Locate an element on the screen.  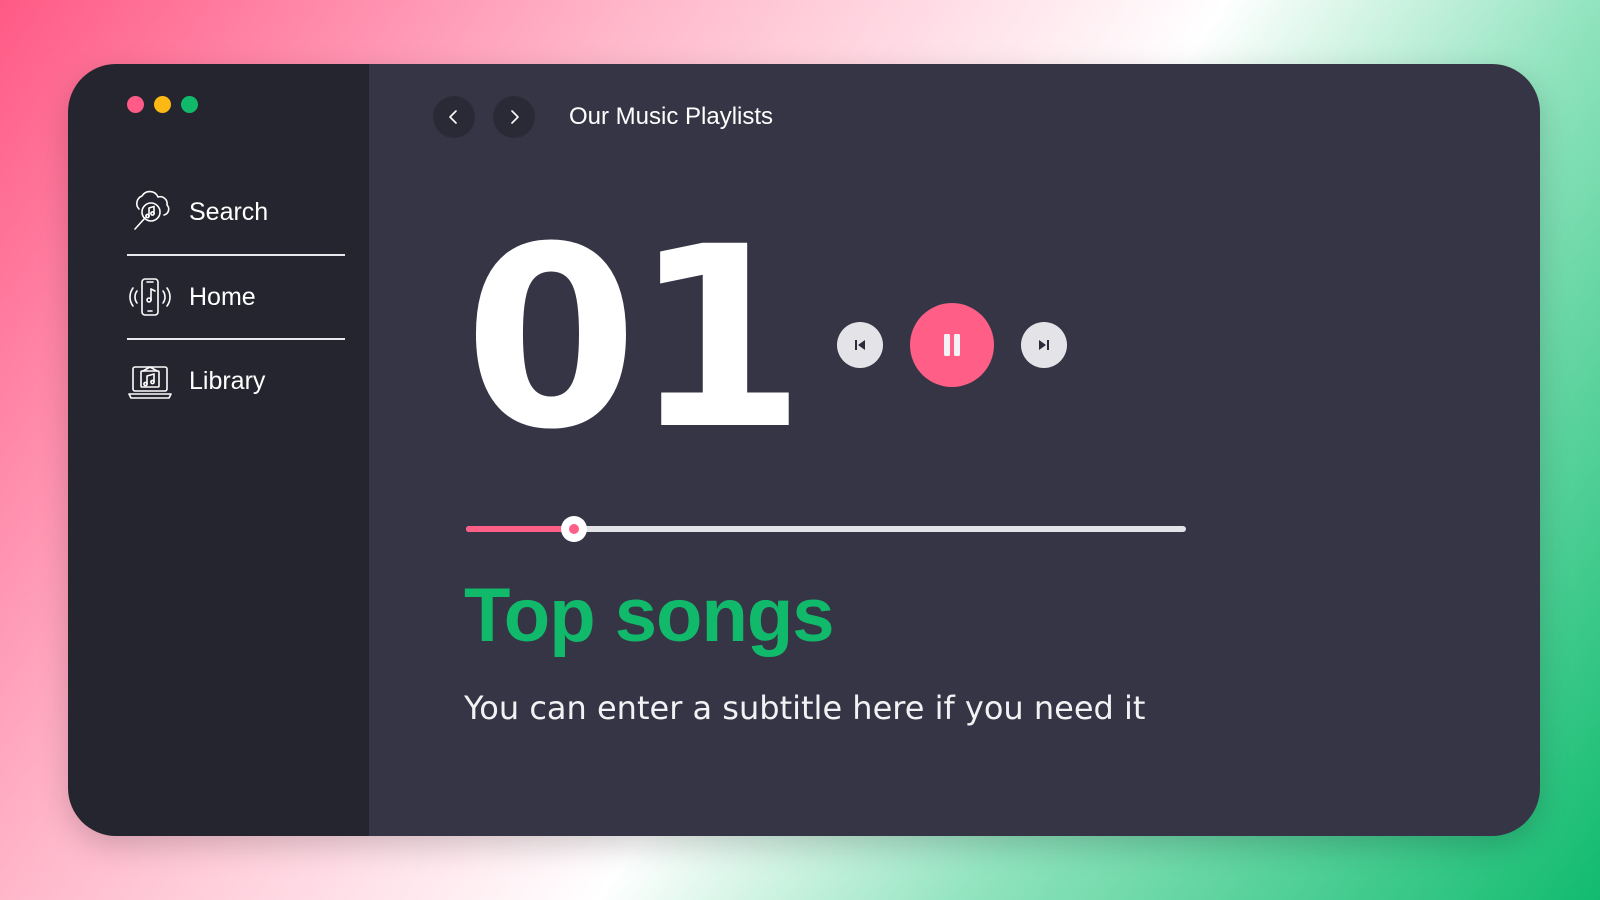
sidebar-item-search: Search is located at coordinates (236, 212).